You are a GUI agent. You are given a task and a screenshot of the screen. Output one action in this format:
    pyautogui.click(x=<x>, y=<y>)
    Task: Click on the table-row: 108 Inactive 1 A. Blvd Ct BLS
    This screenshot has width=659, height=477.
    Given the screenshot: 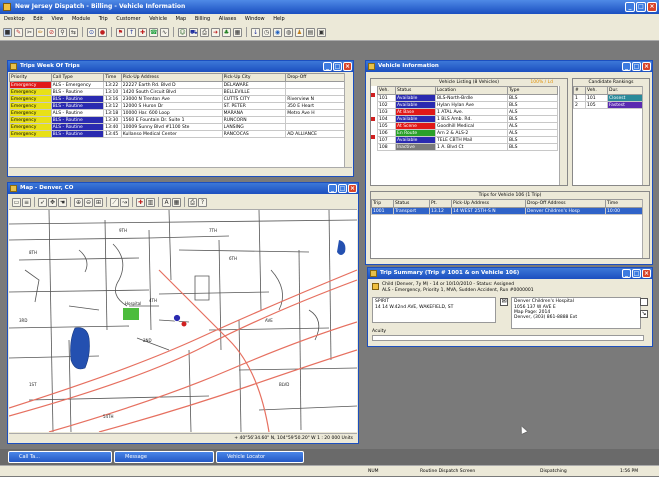 What is the action you would take?
    pyautogui.click(x=467, y=147)
    